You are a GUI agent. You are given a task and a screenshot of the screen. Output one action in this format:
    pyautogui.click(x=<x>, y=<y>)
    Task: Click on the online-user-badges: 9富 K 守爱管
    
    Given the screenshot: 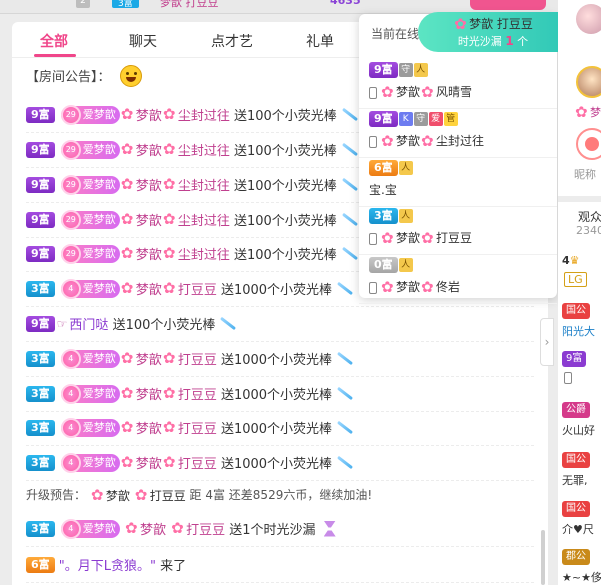 What is the action you would take?
    pyautogui.click(x=413, y=120)
    